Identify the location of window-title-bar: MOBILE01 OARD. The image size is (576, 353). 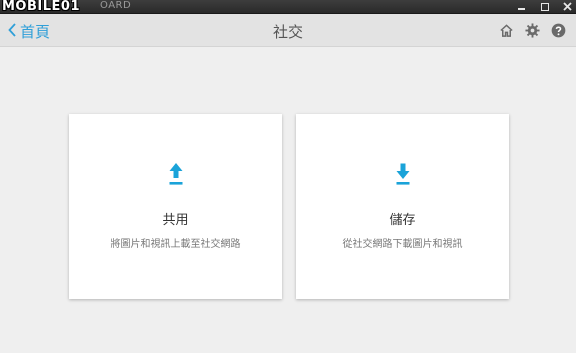
(288, 7).